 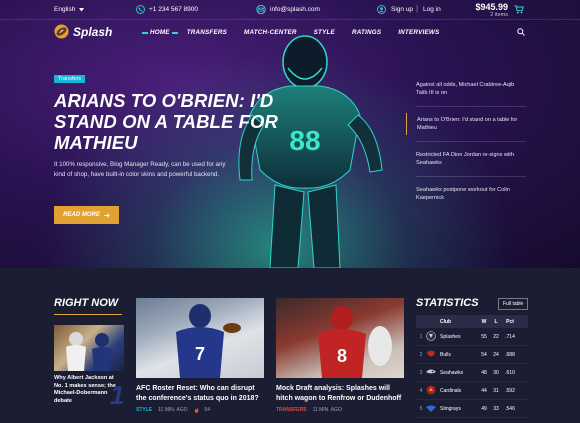 What do you see at coordinates (521, 32) in the screenshot?
I see `search-icon` at bounding box center [521, 32].